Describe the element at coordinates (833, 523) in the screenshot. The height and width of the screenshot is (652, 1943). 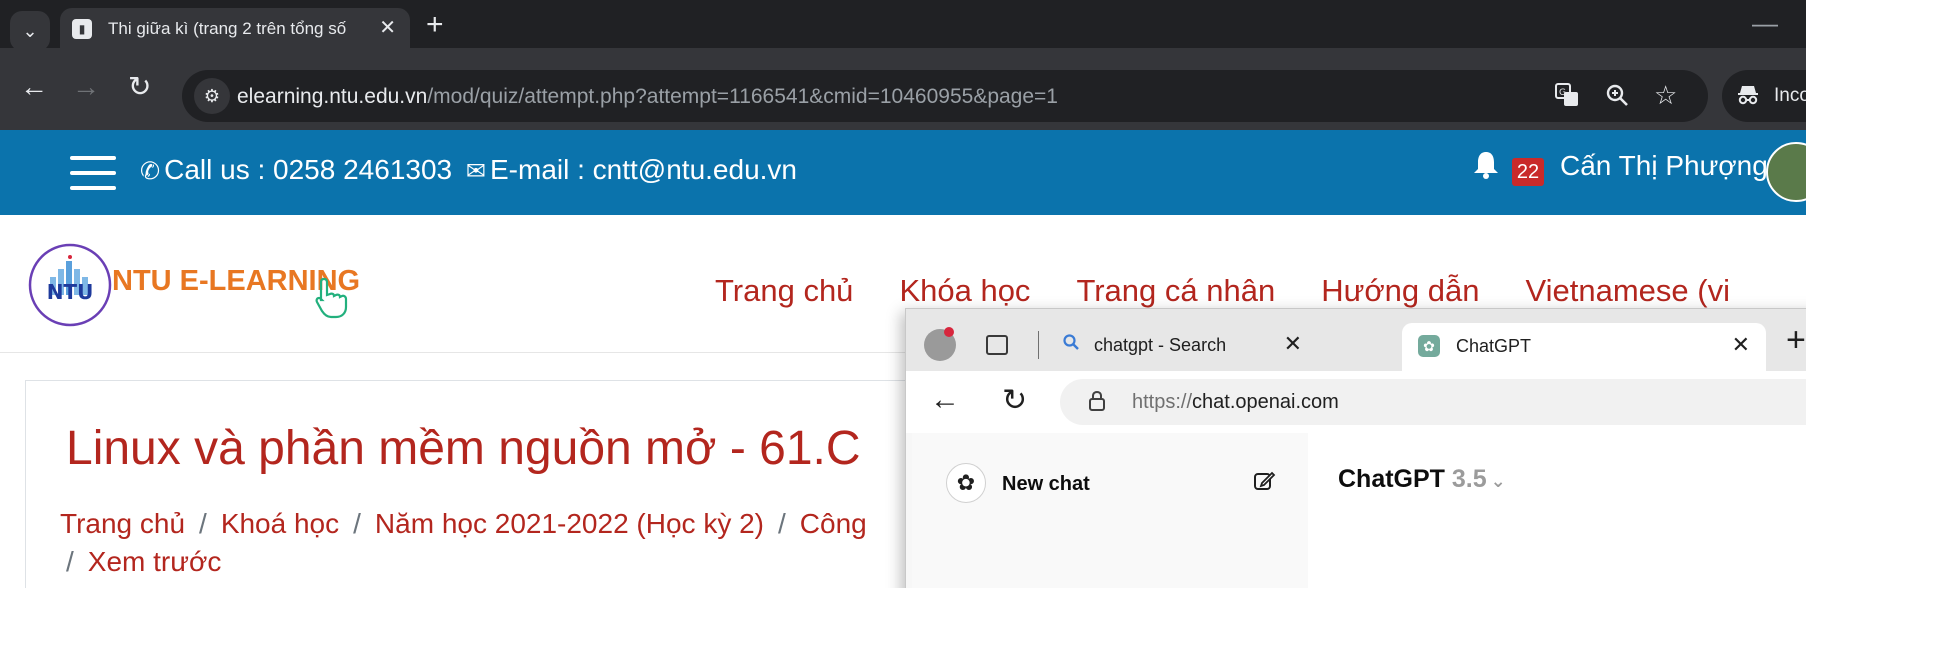
I see `breadcrumb-faculty: Công` at that location.